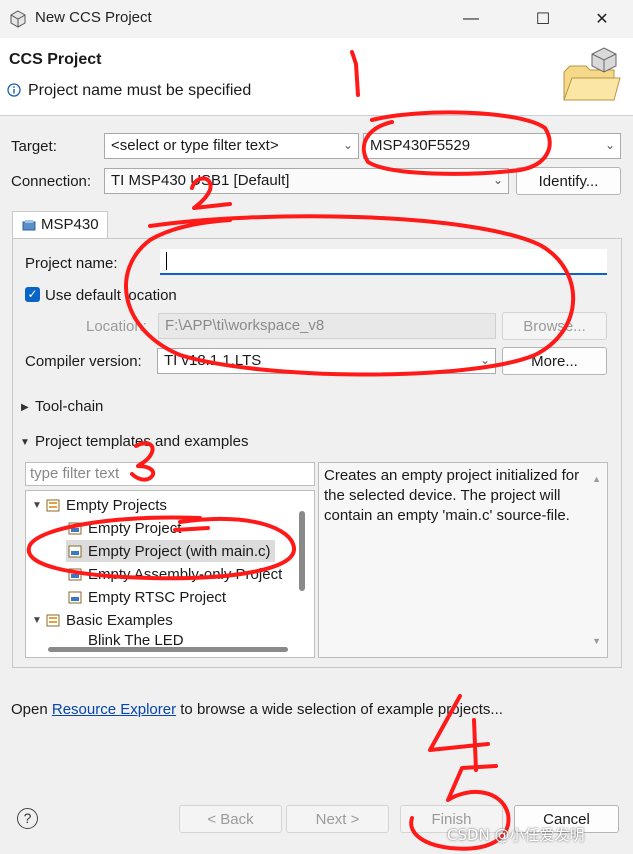  What do you see at coordinates (34, 146) in the screenshot?
I see `target-label: Target:` at bounding box center [34, 146].